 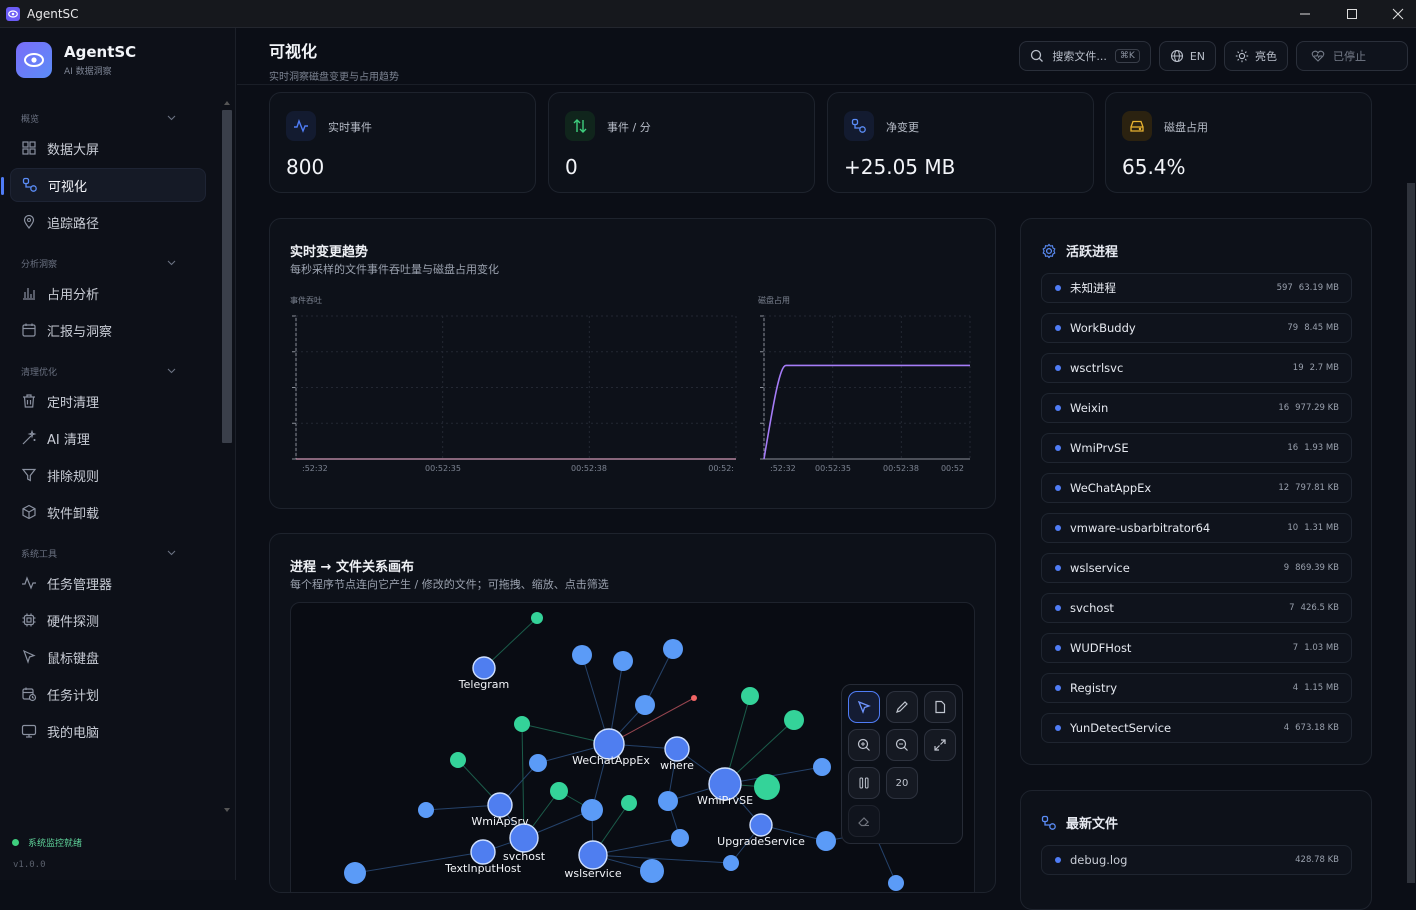 I want to click on trash-icon, so click(x=29, y=401).